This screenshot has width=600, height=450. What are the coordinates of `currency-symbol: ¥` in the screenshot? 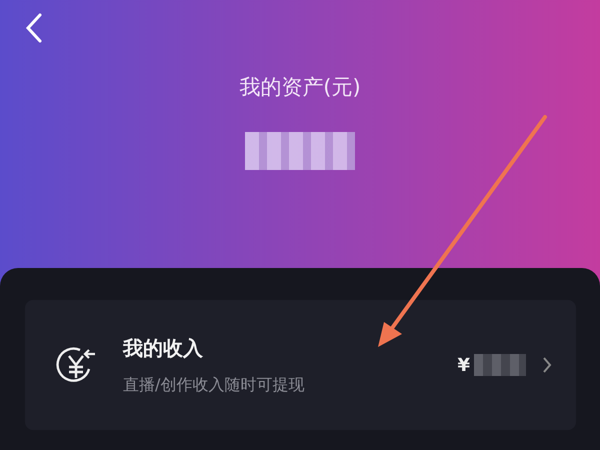 It's located at (463, 366).